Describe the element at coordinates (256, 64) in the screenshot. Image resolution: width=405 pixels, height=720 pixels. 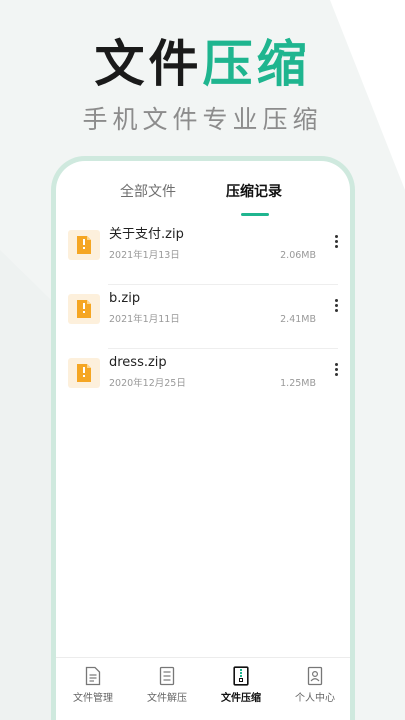
I see `promo-title-green: 压缩` at that location.